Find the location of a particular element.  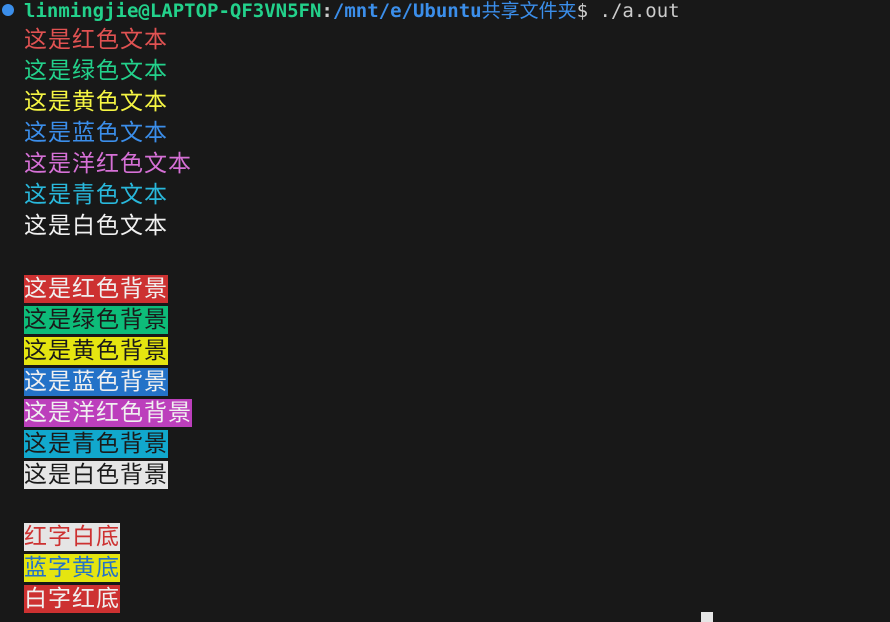

prompt-path: /mnt/e/Ubuntu is located at coordinates (407, 11).